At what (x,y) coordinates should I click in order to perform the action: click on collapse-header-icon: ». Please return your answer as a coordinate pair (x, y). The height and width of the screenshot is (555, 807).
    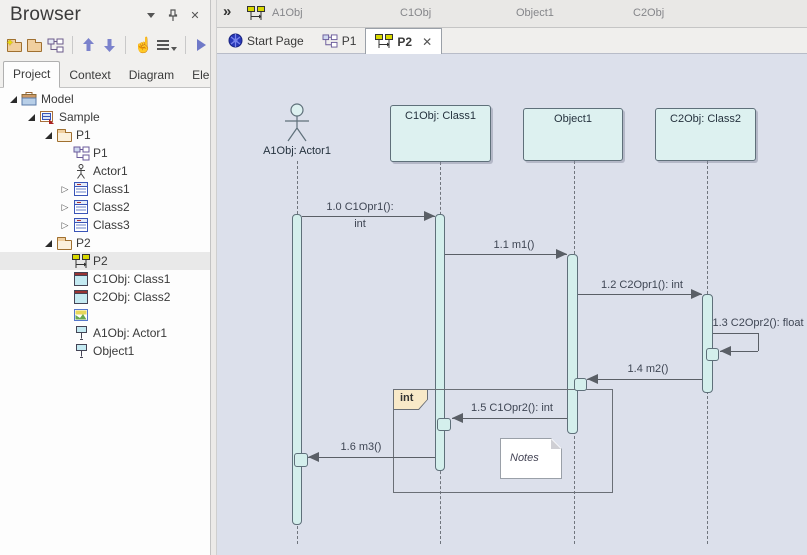
    Looking at the image, I should click on (227, 11).